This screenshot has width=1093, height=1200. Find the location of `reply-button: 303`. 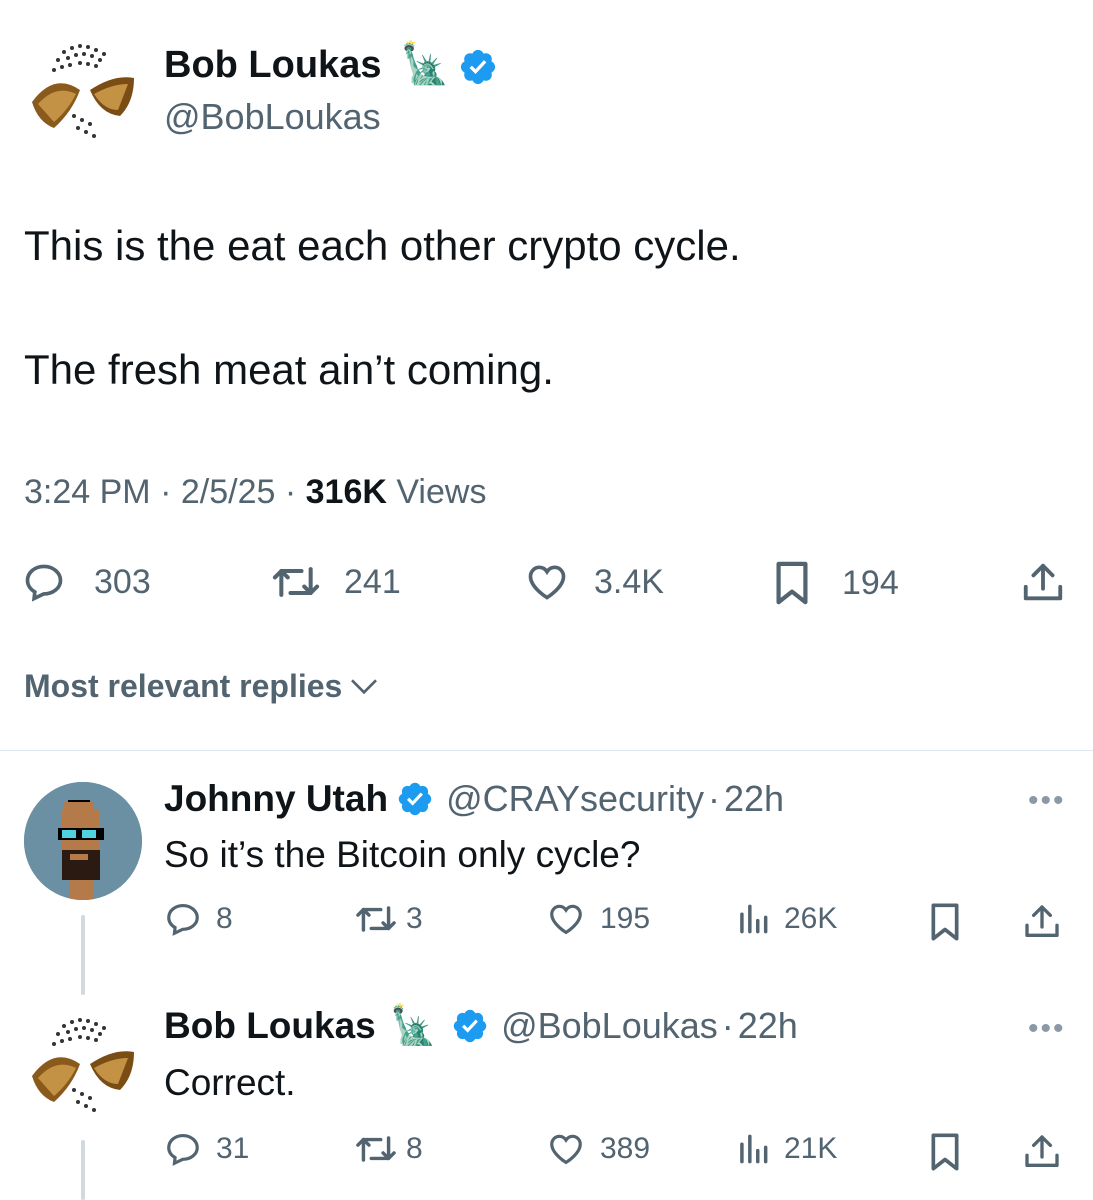

reply-button: 303 is located at coordinates (86, 582).